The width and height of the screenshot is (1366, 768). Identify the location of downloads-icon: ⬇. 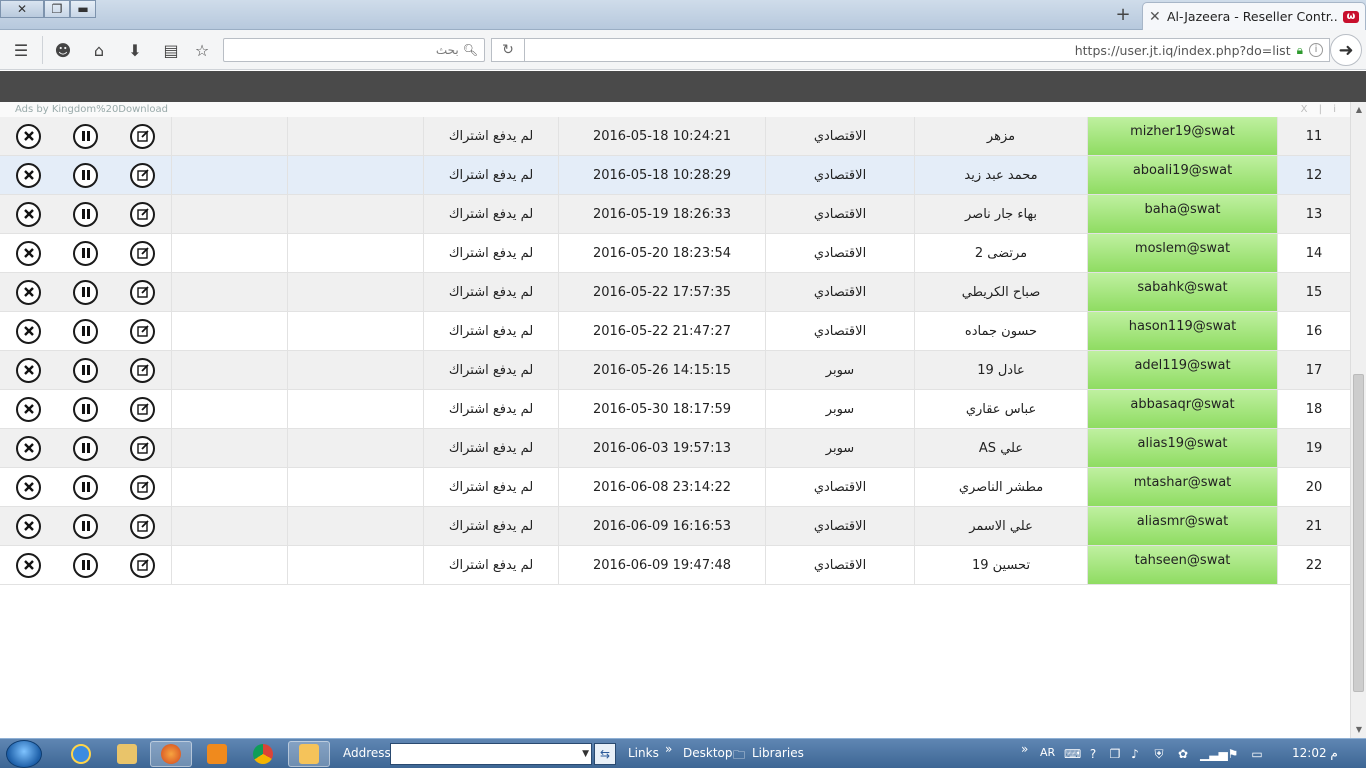
(135, 50).